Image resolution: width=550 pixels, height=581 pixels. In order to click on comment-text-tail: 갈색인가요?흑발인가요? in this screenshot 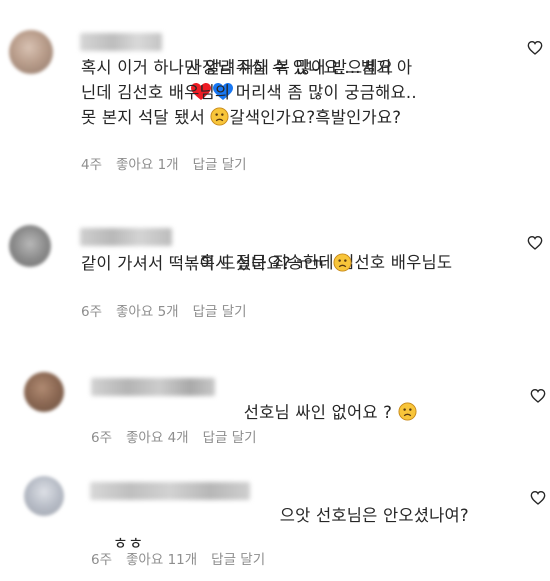, I will do `click(315, 117)`.